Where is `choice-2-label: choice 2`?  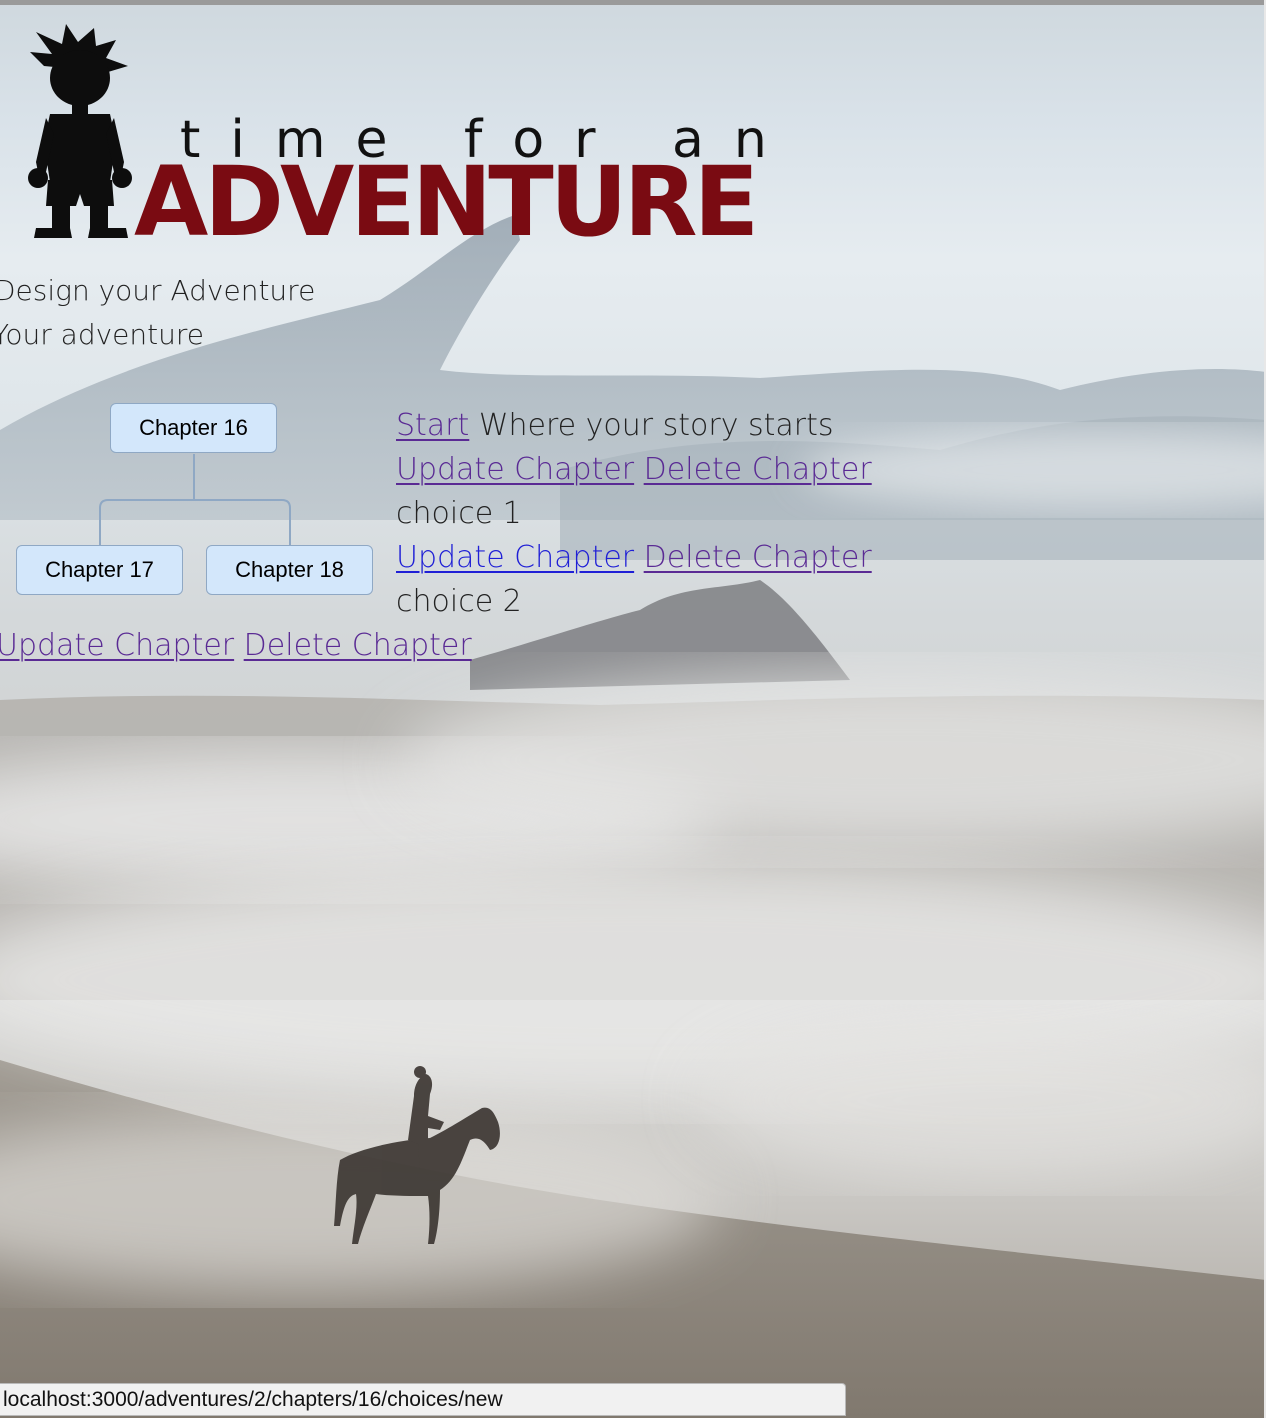 choice-2-label: choice 2 is located at coordinates (459, 601).